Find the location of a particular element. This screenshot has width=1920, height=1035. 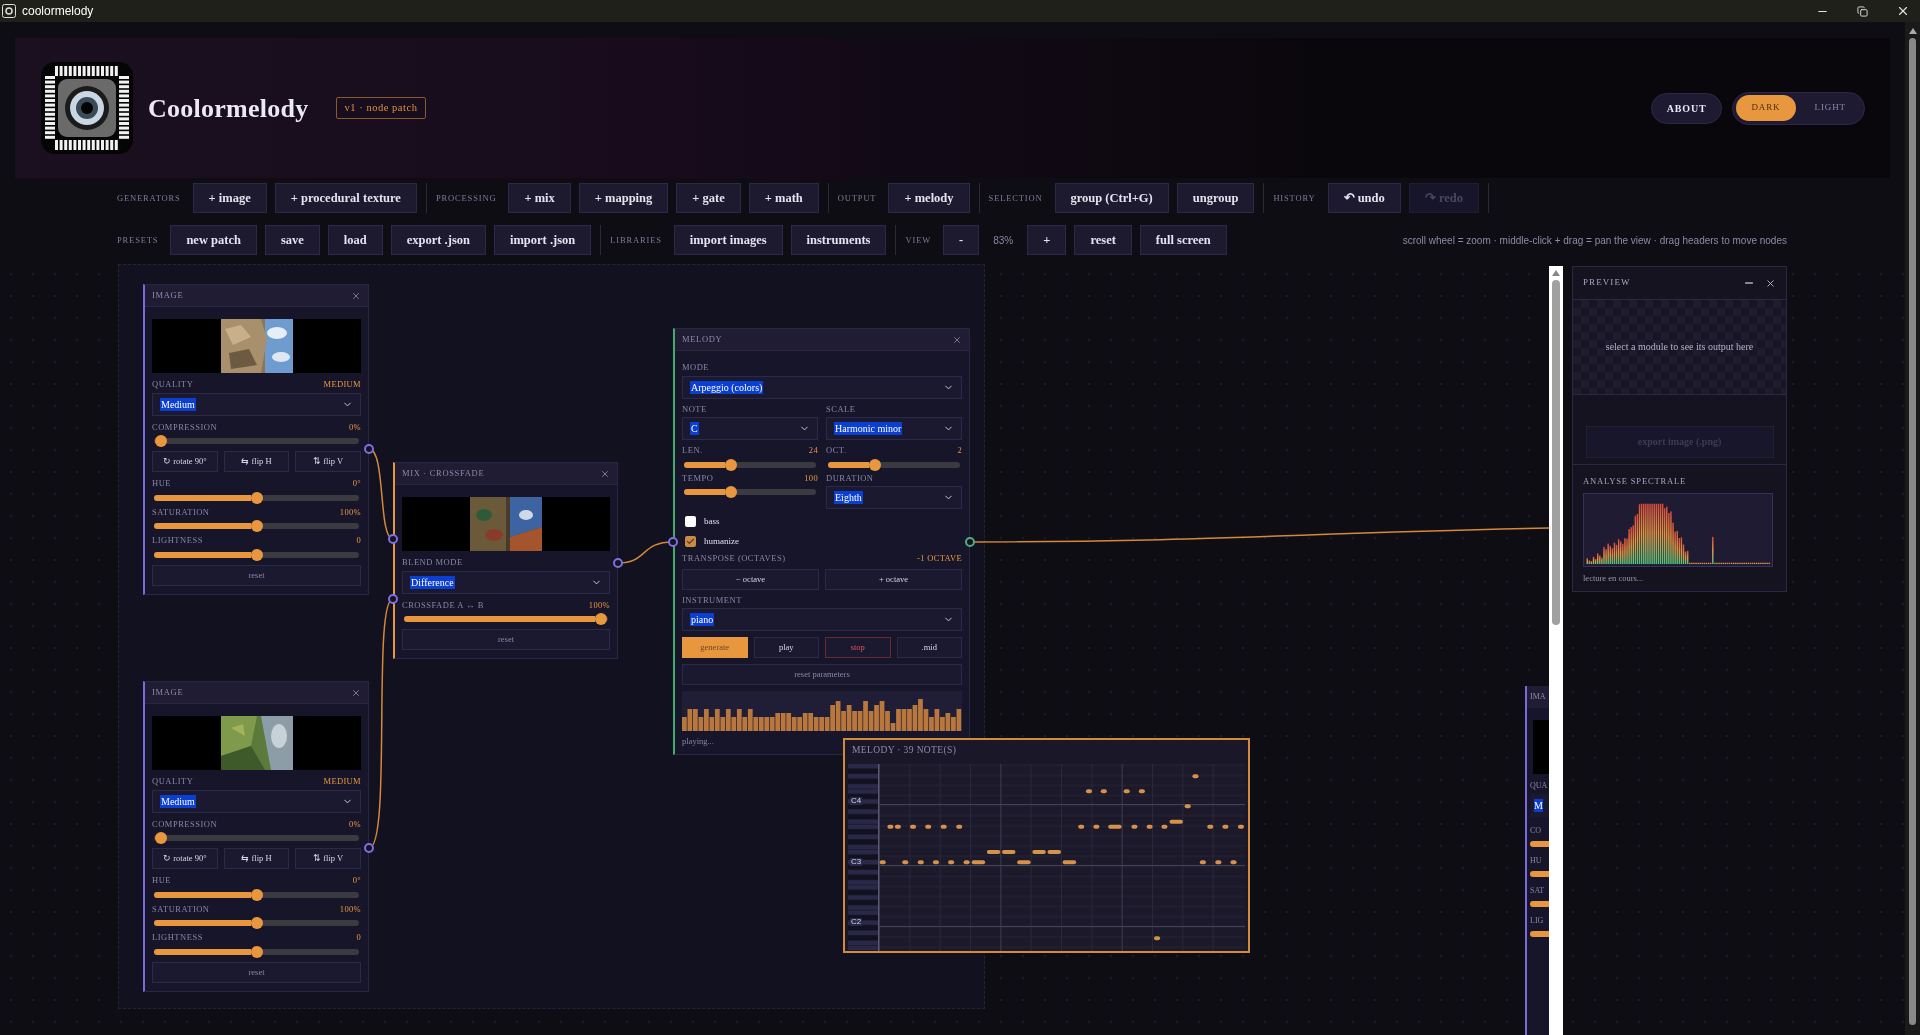

toolbar-button: ↶ undo is located at coordinates (1364, 198).